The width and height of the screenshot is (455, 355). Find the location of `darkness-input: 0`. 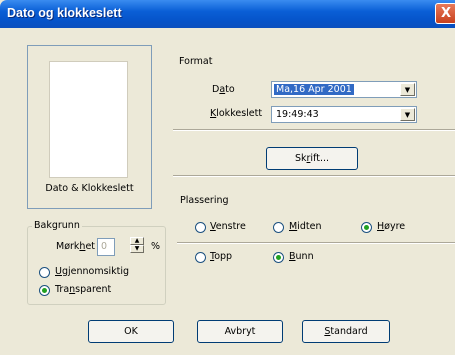

darkness-input: 0 is located at coordinates (106, 247).